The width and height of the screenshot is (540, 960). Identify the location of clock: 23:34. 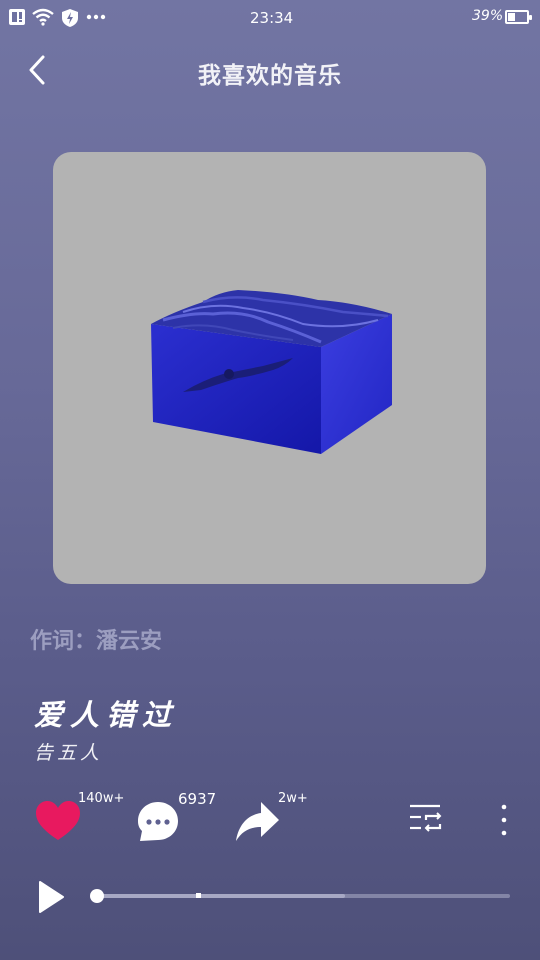
(272, 18).